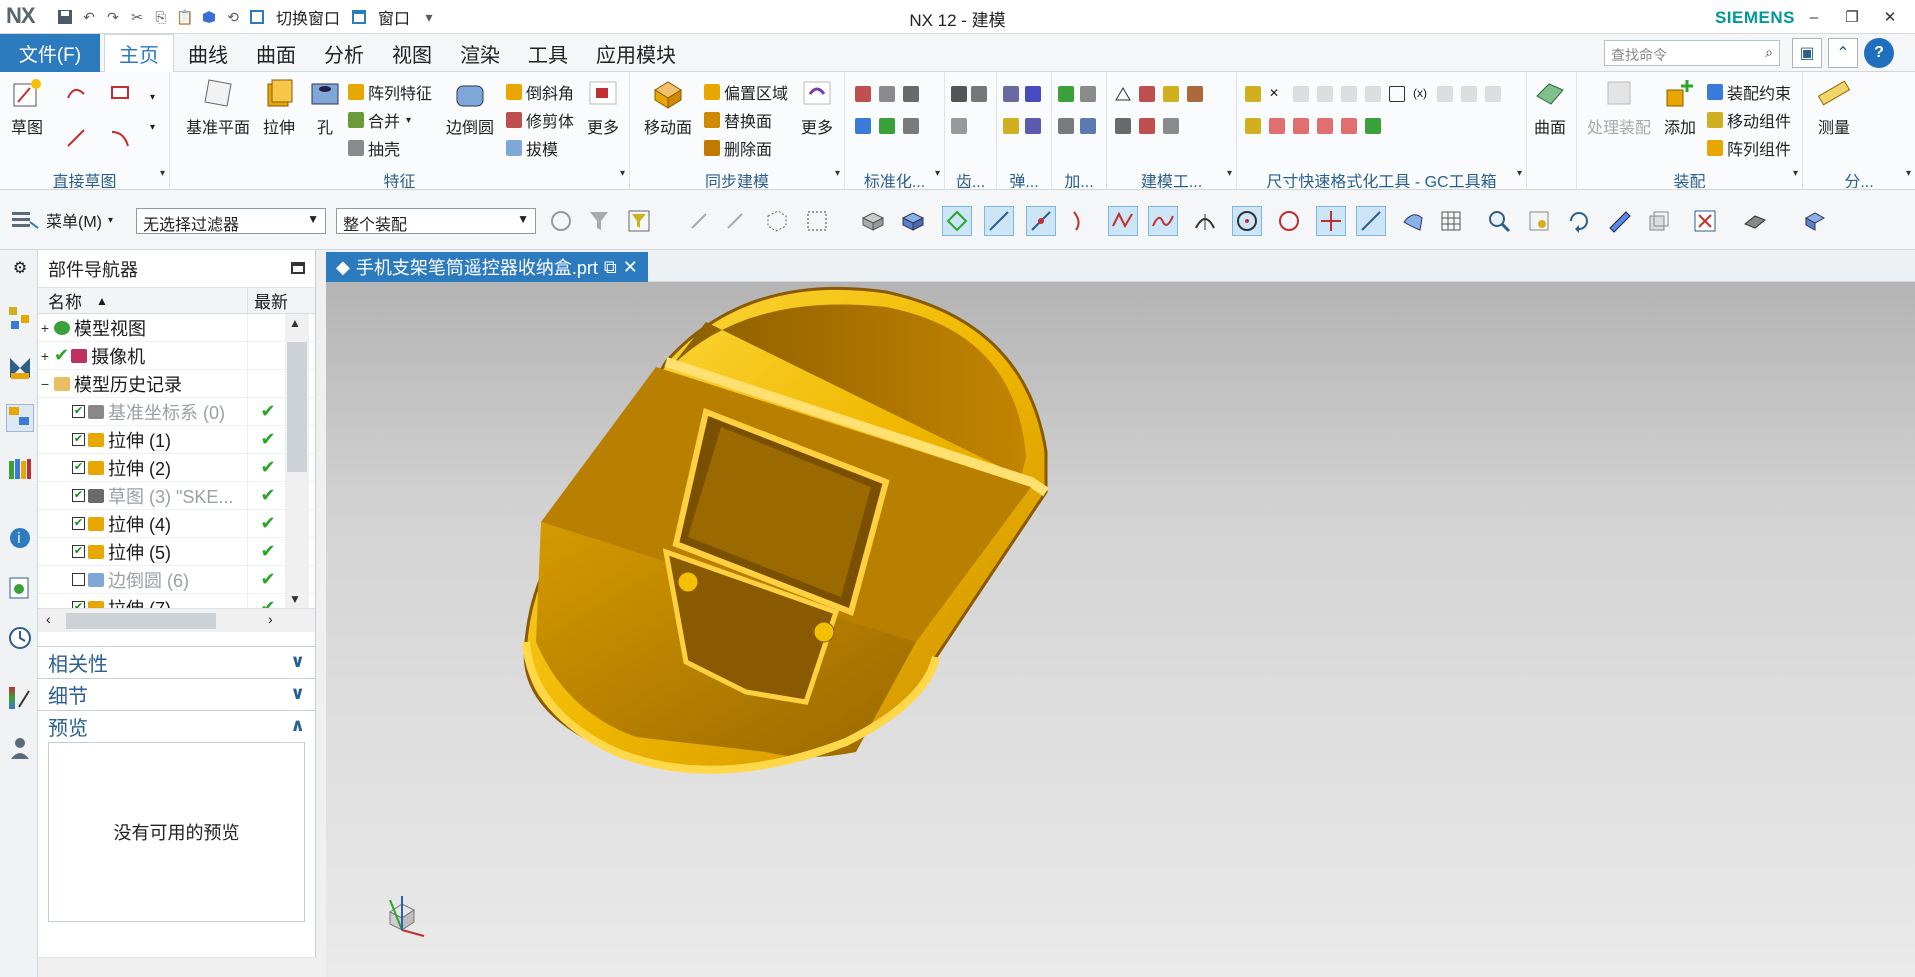  What do you see at coordinates (176, 620) in the screenshot?
I see `tree-horizontal-scrollbar: ‹ ›` at bounding box center [176, 620].